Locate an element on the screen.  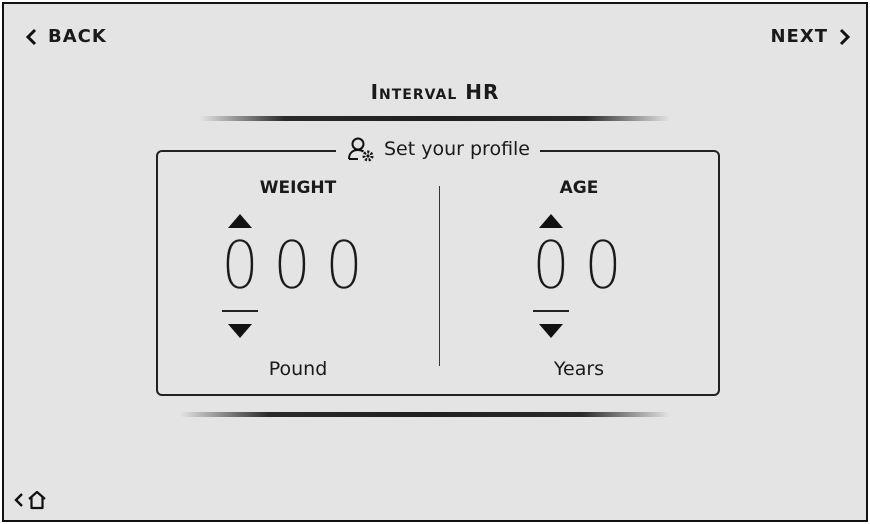
age-column: AGE 0 0 Years is located at coordinates (579, 272).